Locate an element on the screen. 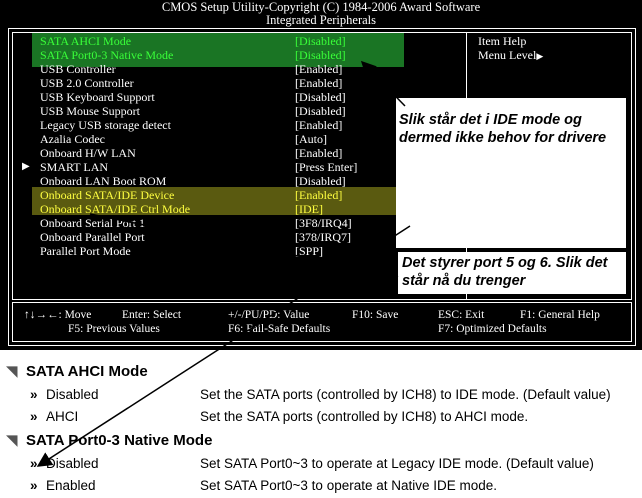  arrow-to-sata-native-mode is located at coordinates (383, 83).